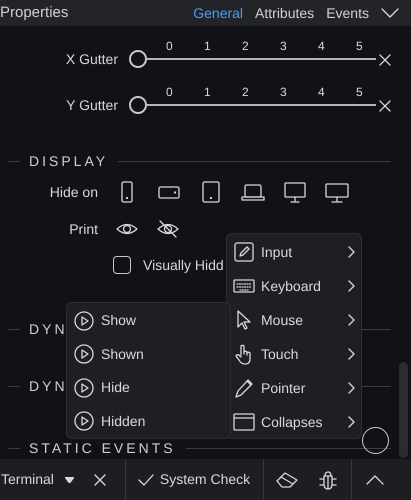 The height and width of the screenshot is (500, 411). I want to click on menu-item: Pointer, so click(304, 388).